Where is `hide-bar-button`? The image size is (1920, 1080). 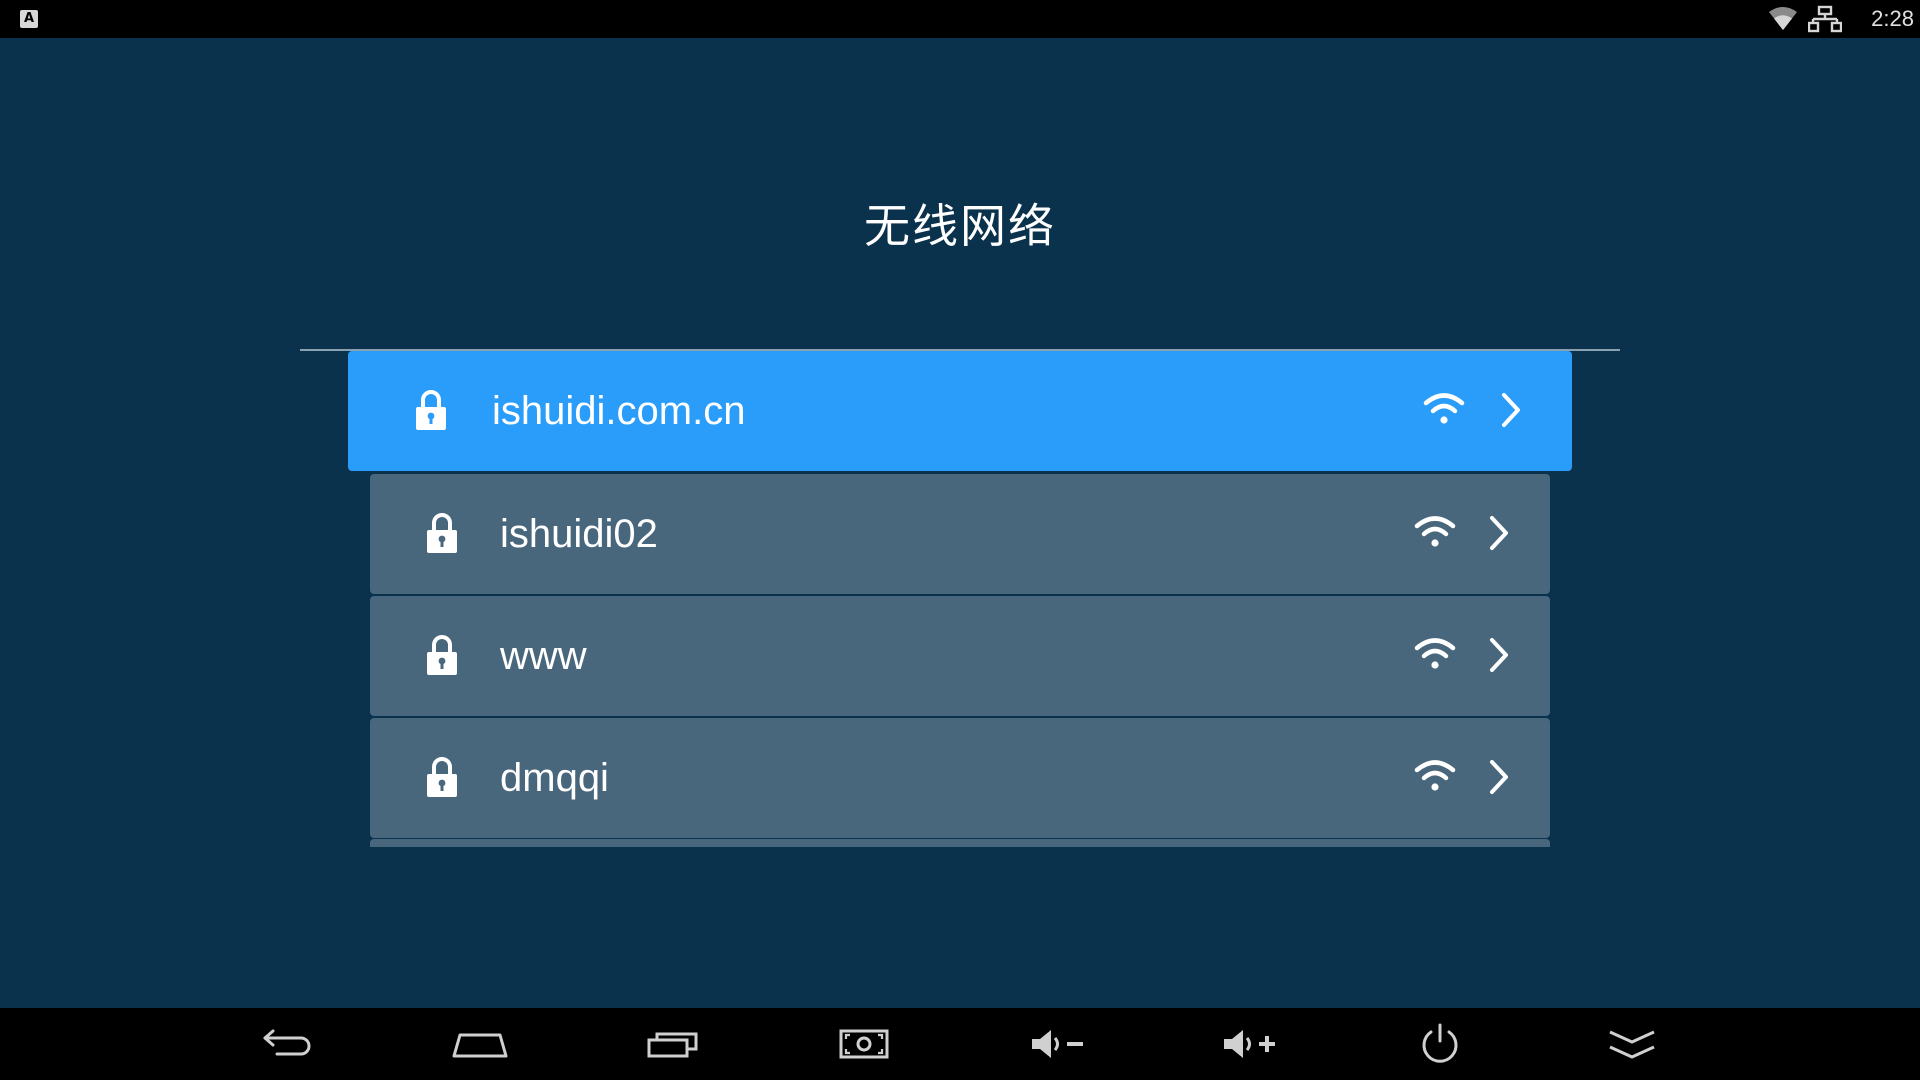 hide-bar-button is located at coordinates (1632, 1044).